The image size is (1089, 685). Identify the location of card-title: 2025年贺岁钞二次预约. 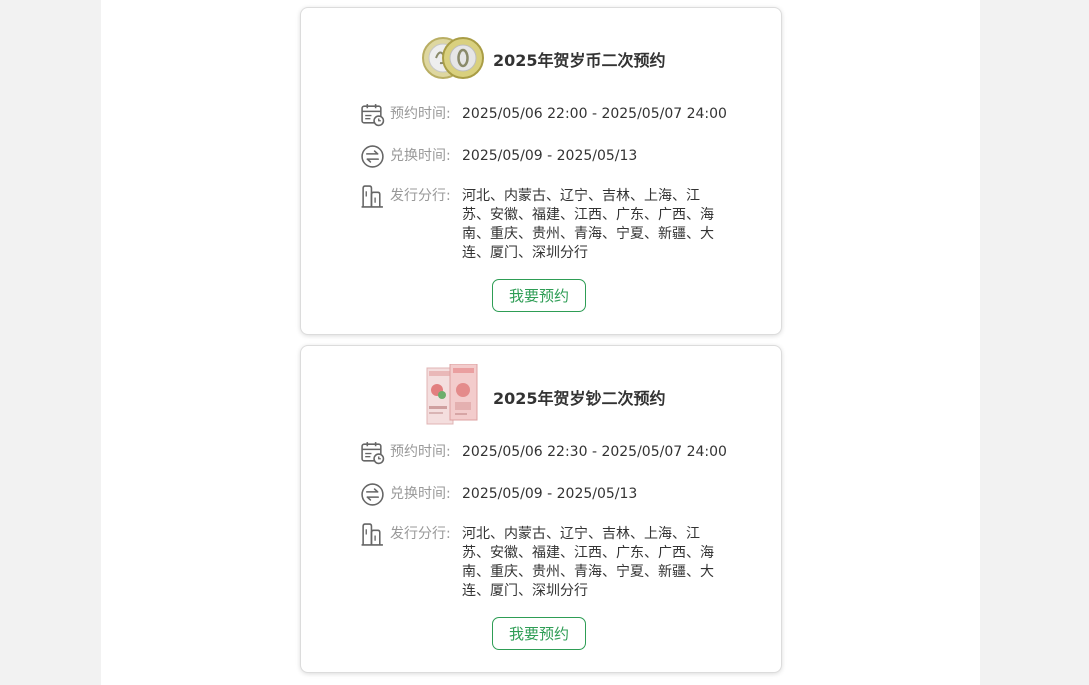
(579, 398).